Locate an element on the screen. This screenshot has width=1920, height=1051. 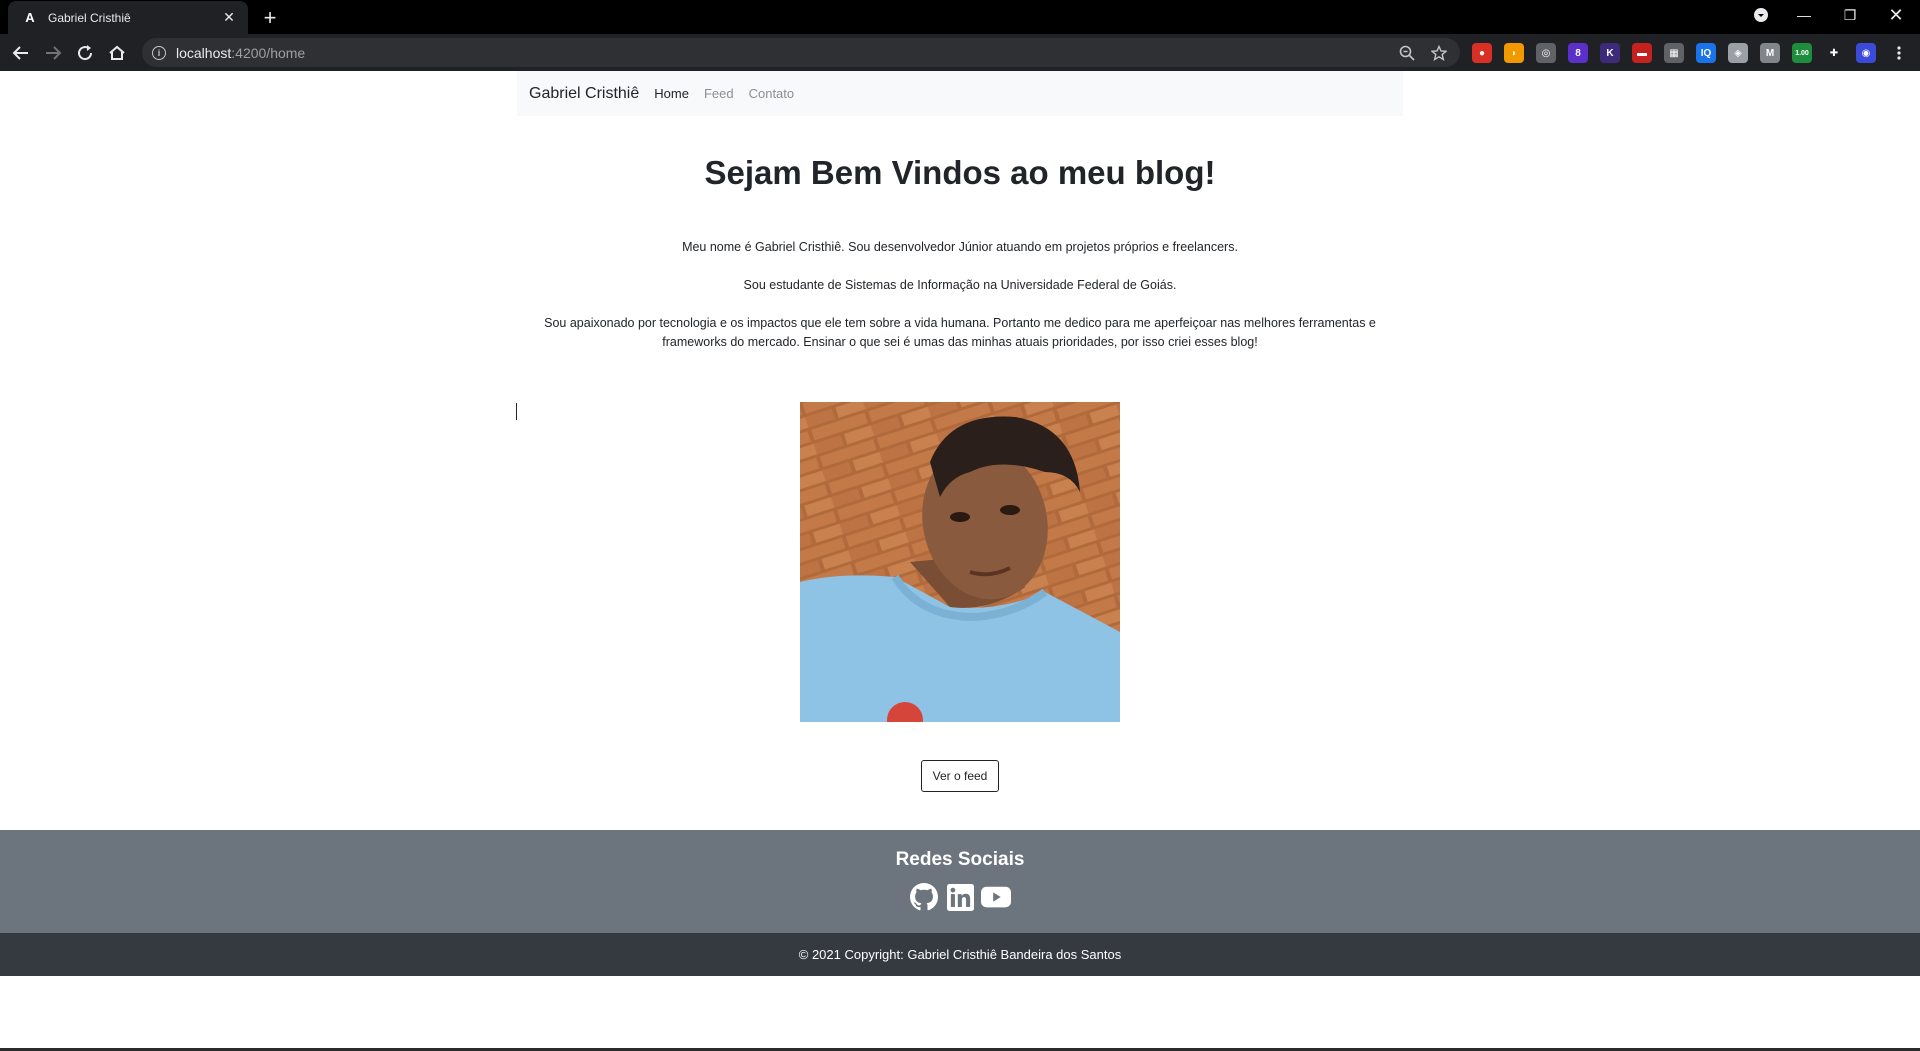
bookmark-star-icon is located at coordinates (1439, 53).